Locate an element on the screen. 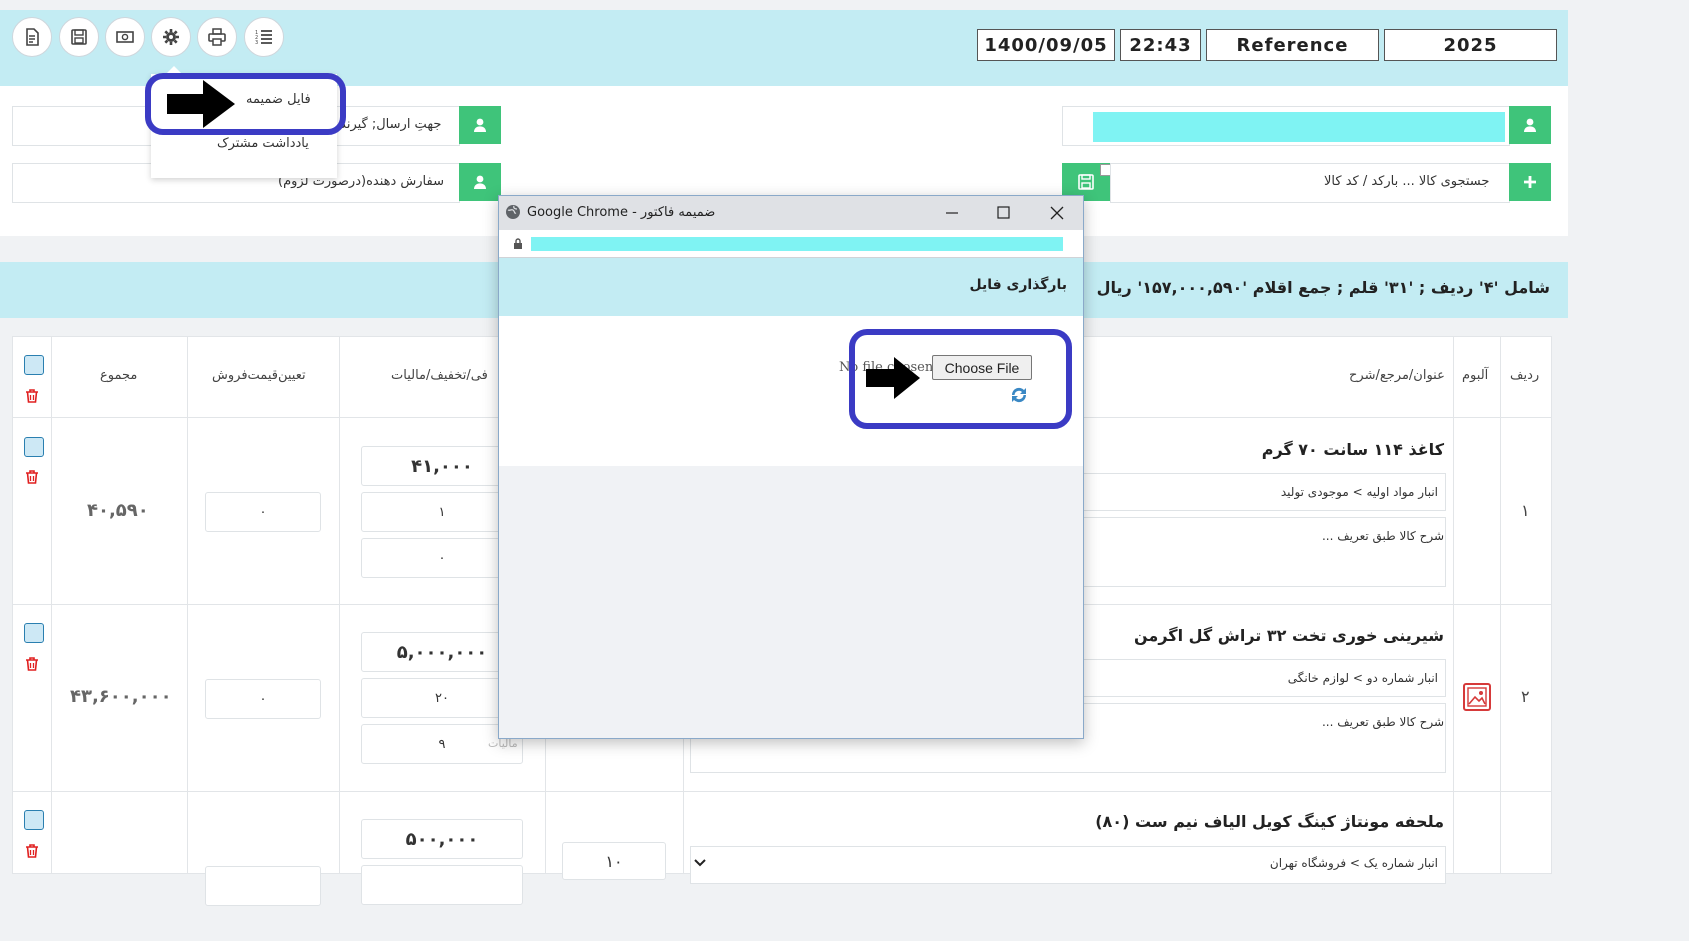 The image size is (1689, 941). warehouse-text: انبار مواد اولیه > موجودی تولید is located at coordinates (1359, 492).